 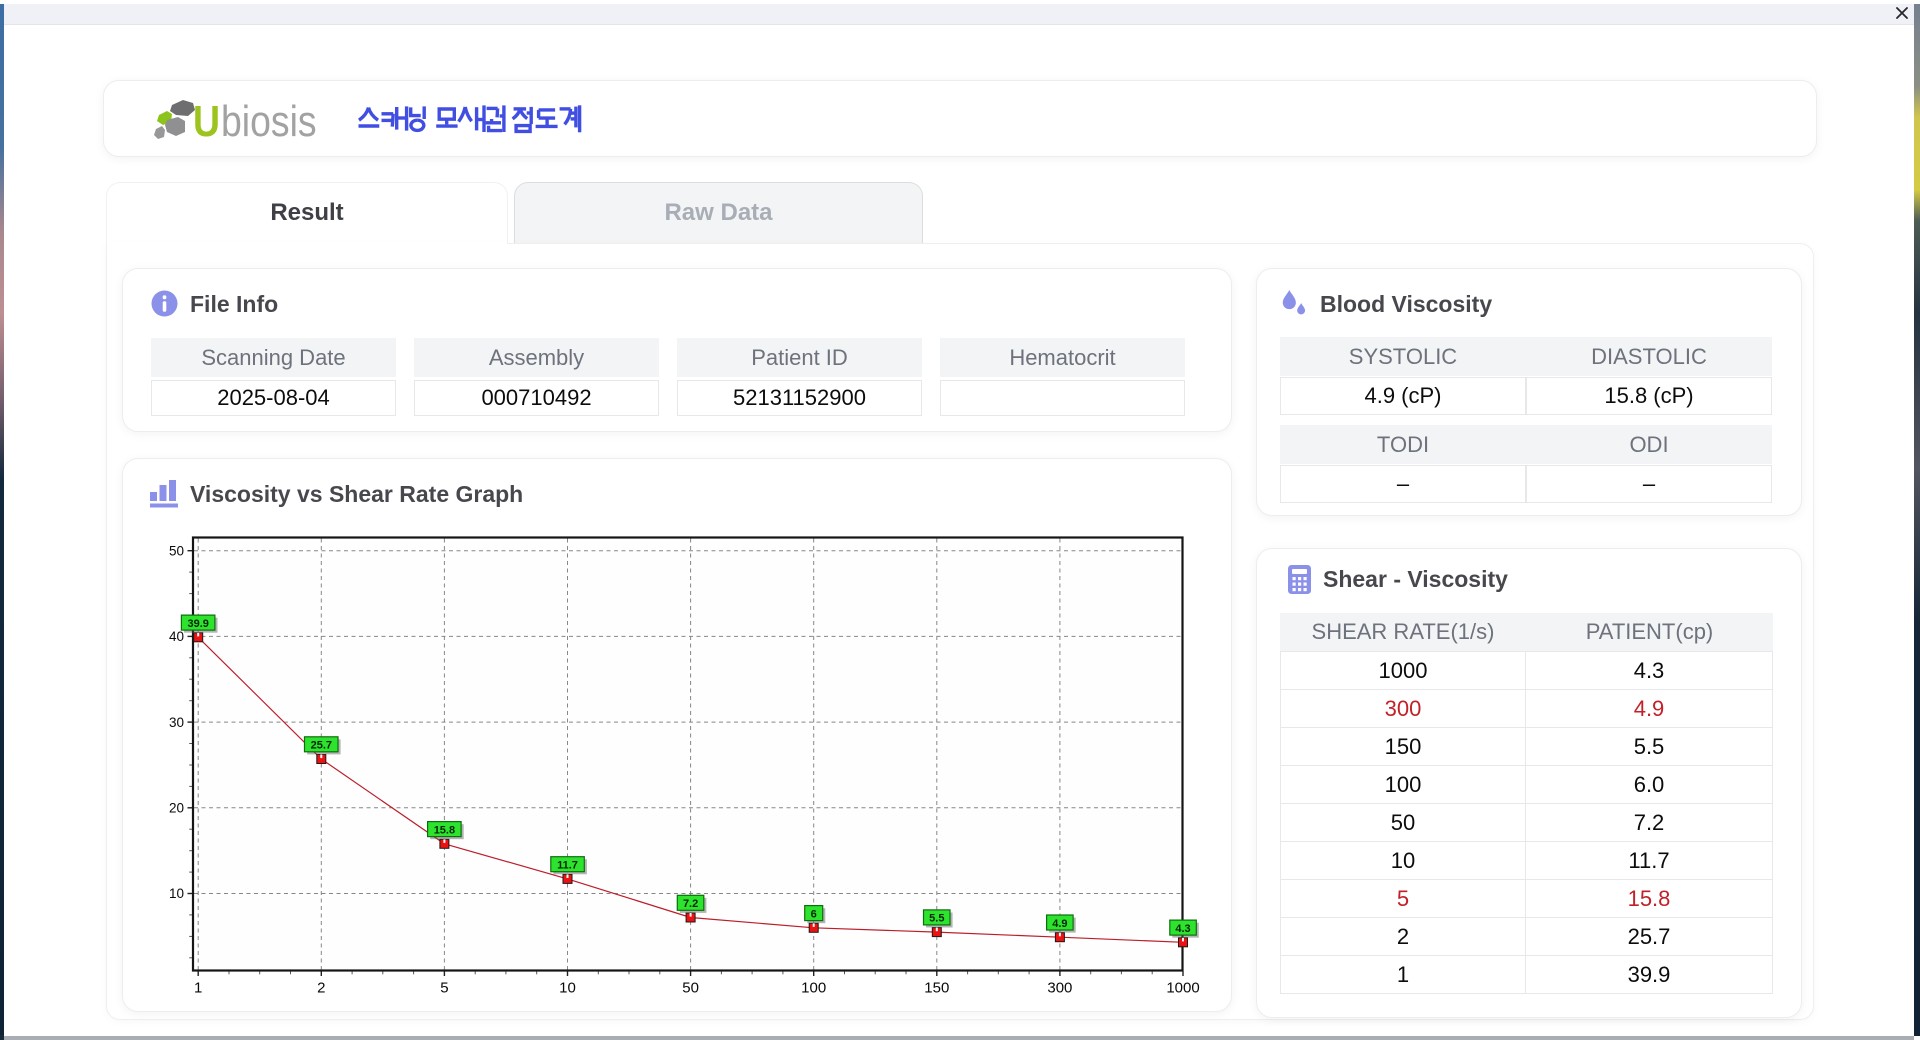 I want to click on svg-text: 4.9, so click(x=1059, y=924).